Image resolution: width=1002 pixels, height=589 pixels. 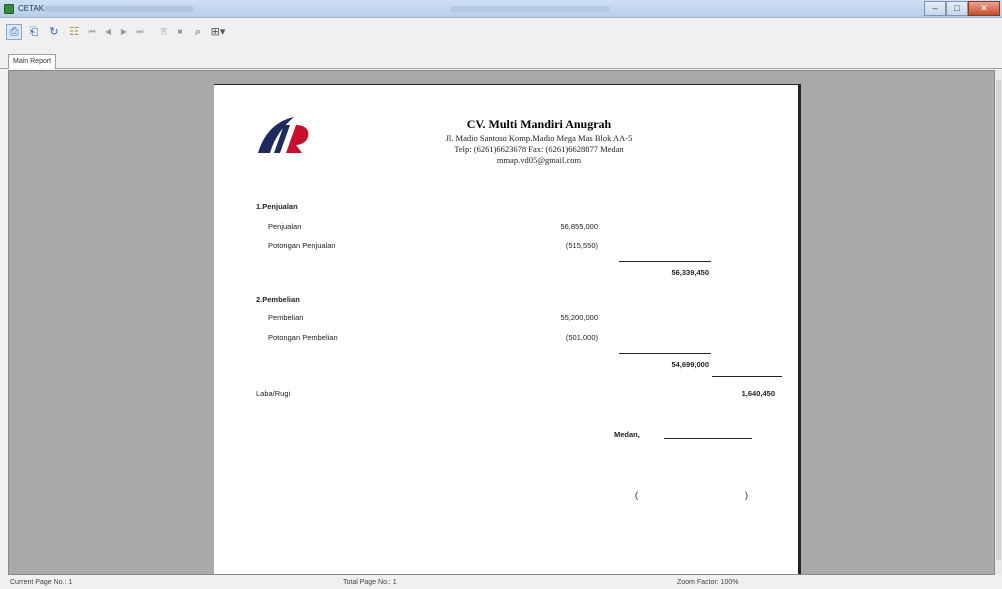 What do you see at coordinates (14, 32) in the screenshot?
I see `export-icon: ⎙` at bounding box center [14, 32].